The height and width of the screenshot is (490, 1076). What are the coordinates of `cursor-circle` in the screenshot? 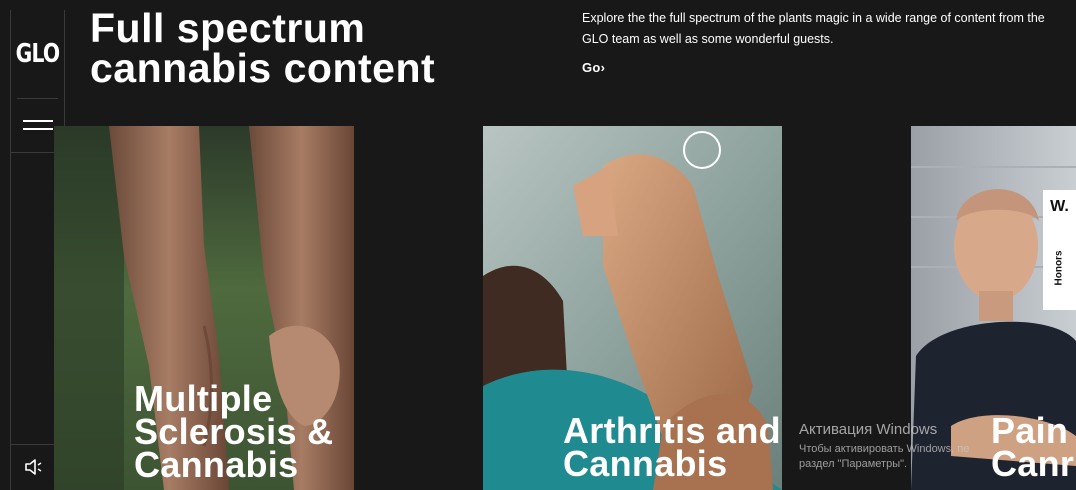 It's located at (702, 150).